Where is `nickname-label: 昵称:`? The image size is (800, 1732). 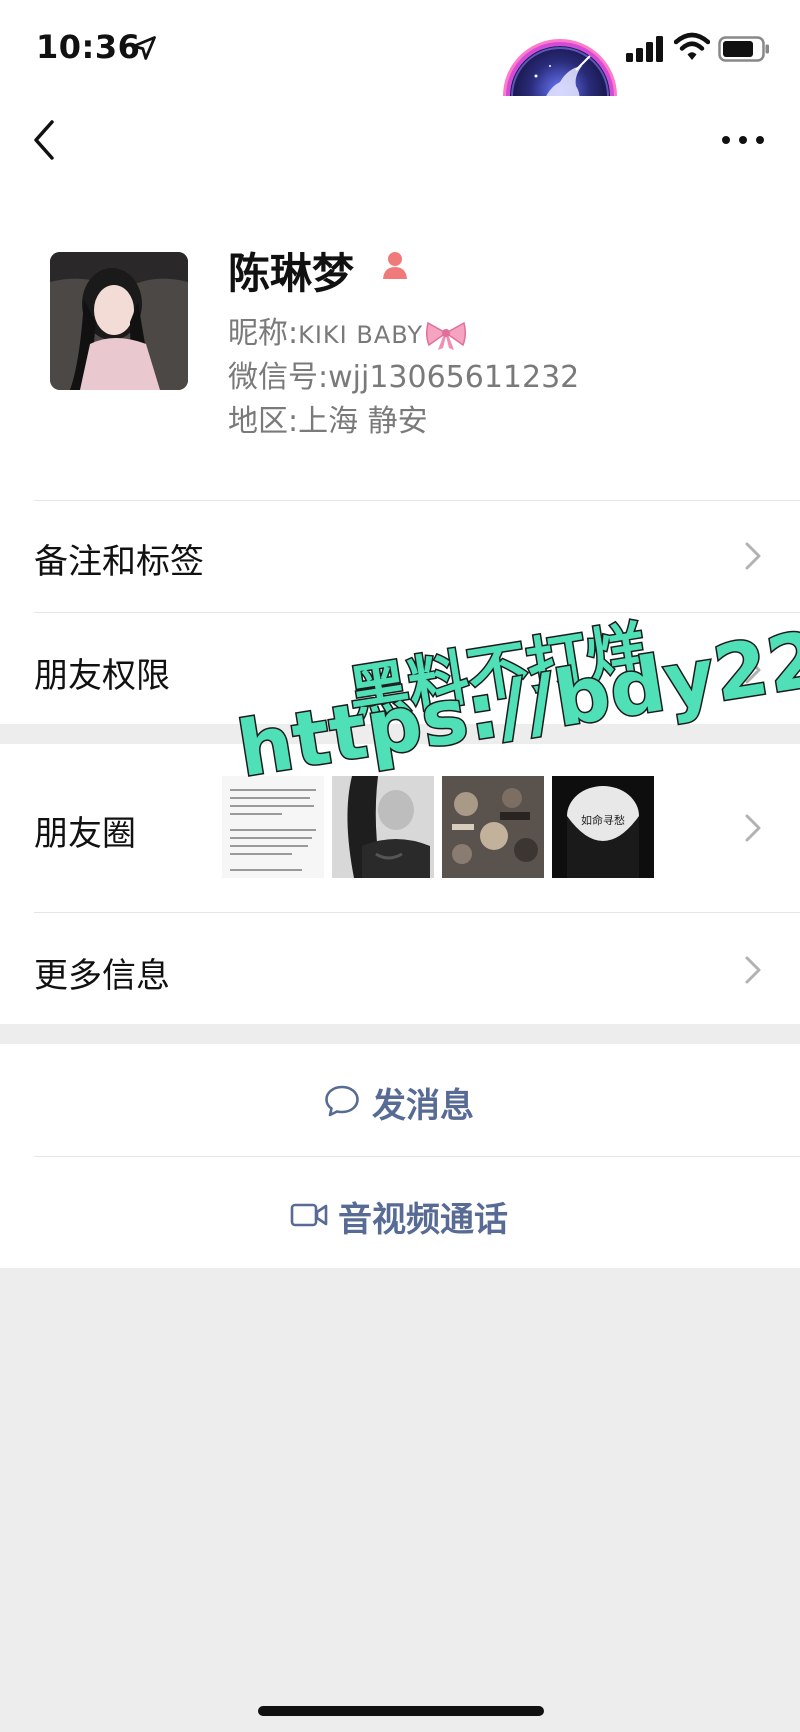
nickname-label: 昵称: is located at coordinates (263, 333).